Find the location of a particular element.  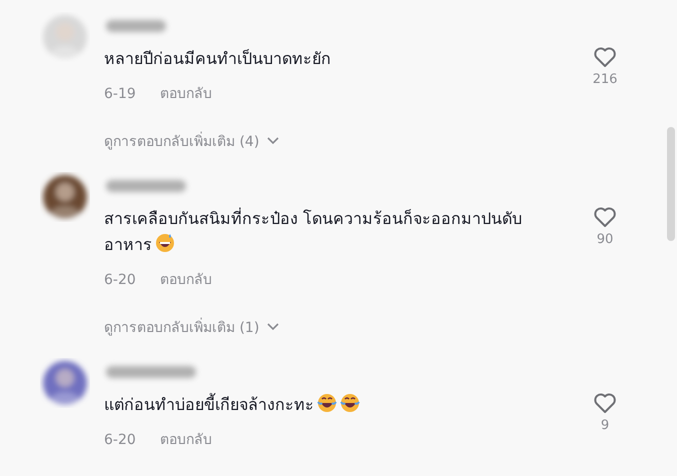

comment-text: แต่ก่อนทำบ่อยขี้เกียจล้างกะทะ is located at coordinates (324, 405).